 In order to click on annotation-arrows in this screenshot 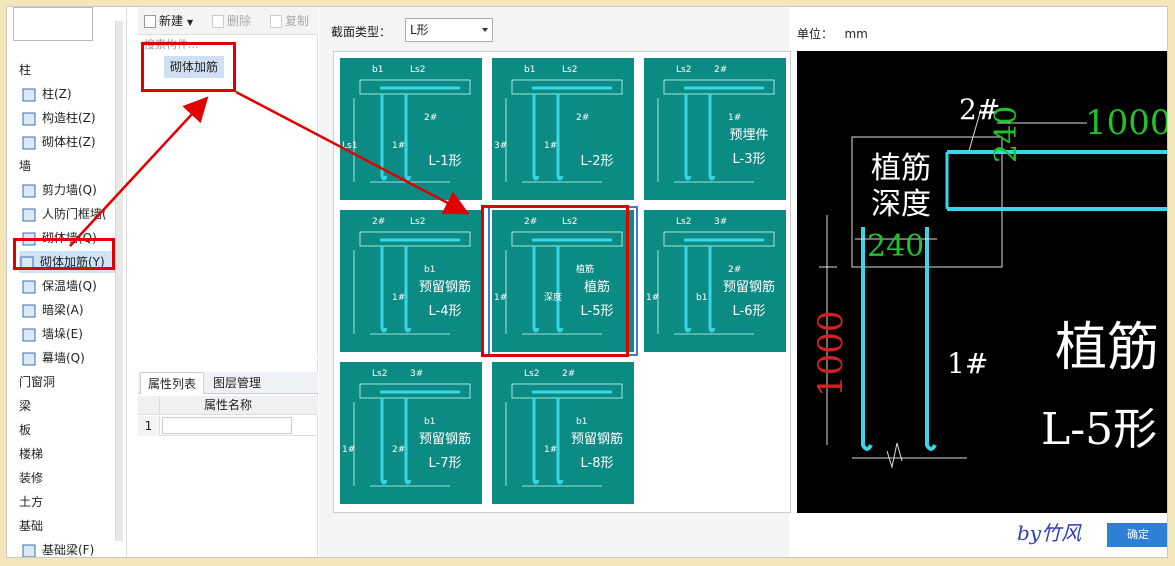, I will do `click(269, 168)`.